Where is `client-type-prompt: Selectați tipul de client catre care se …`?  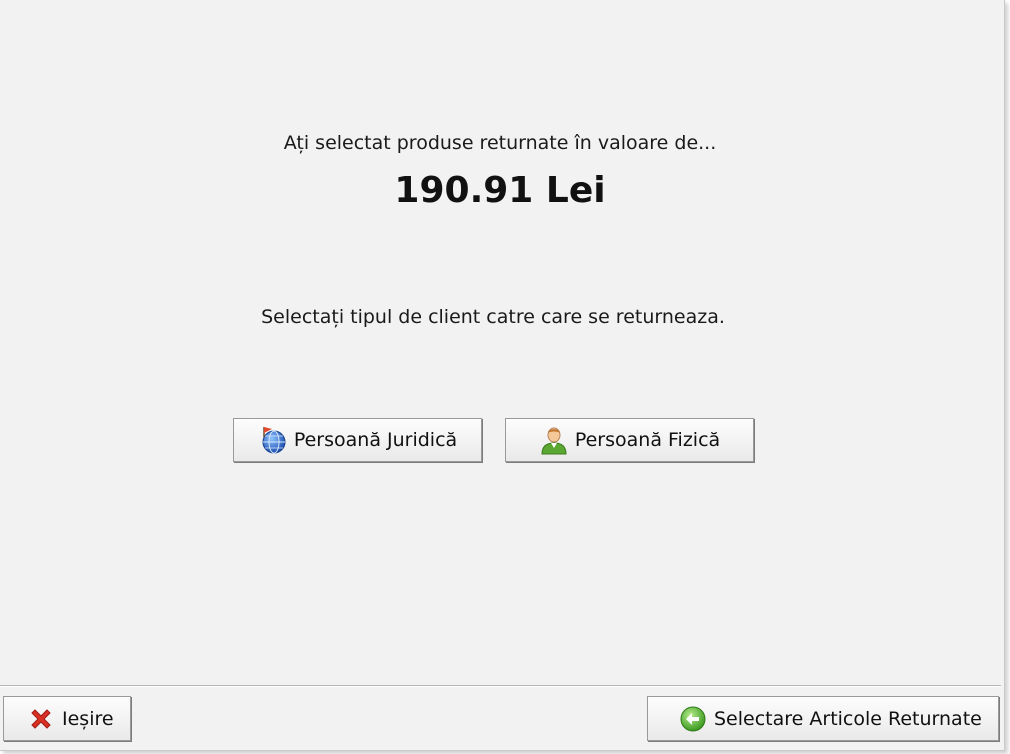
client-type-prompt: Selectați tipul de client catre care se … is located at coordinates (493, 317).